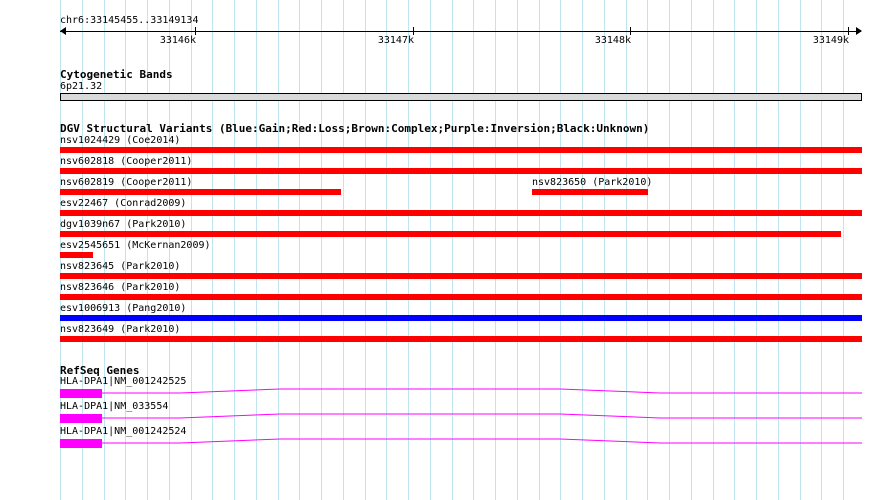 Image resolution: width=890 pixels, height=500 pixels. Describe the element at coordinates (123, 381) in the screenshot. I see `gene-label: HLA-DPA1|NM_001242525` at that location.